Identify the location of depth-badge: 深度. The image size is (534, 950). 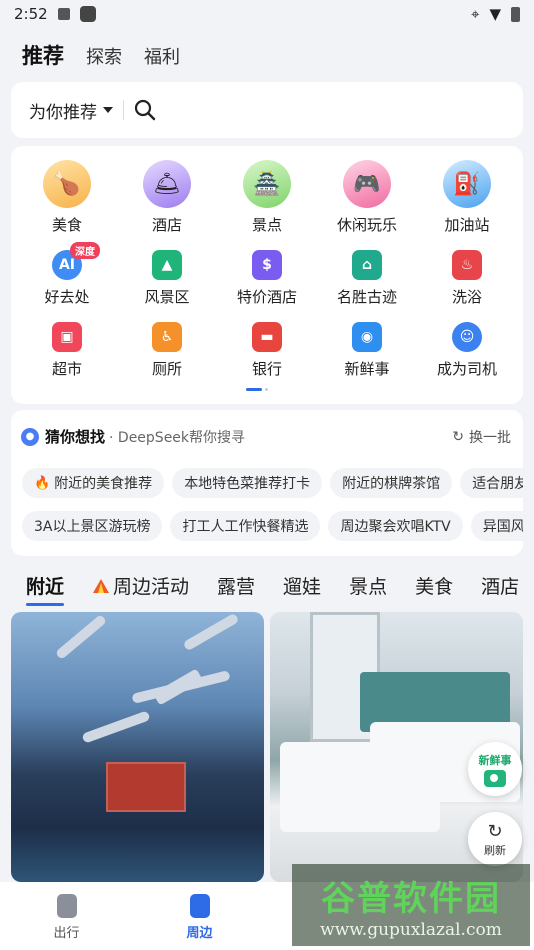
(85, 250).